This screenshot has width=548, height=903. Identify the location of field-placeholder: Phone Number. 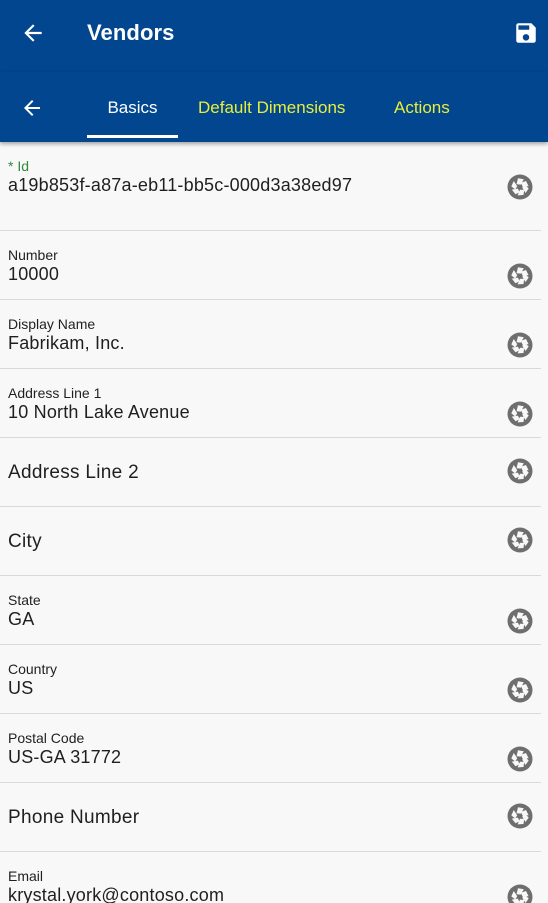
(73, 818).